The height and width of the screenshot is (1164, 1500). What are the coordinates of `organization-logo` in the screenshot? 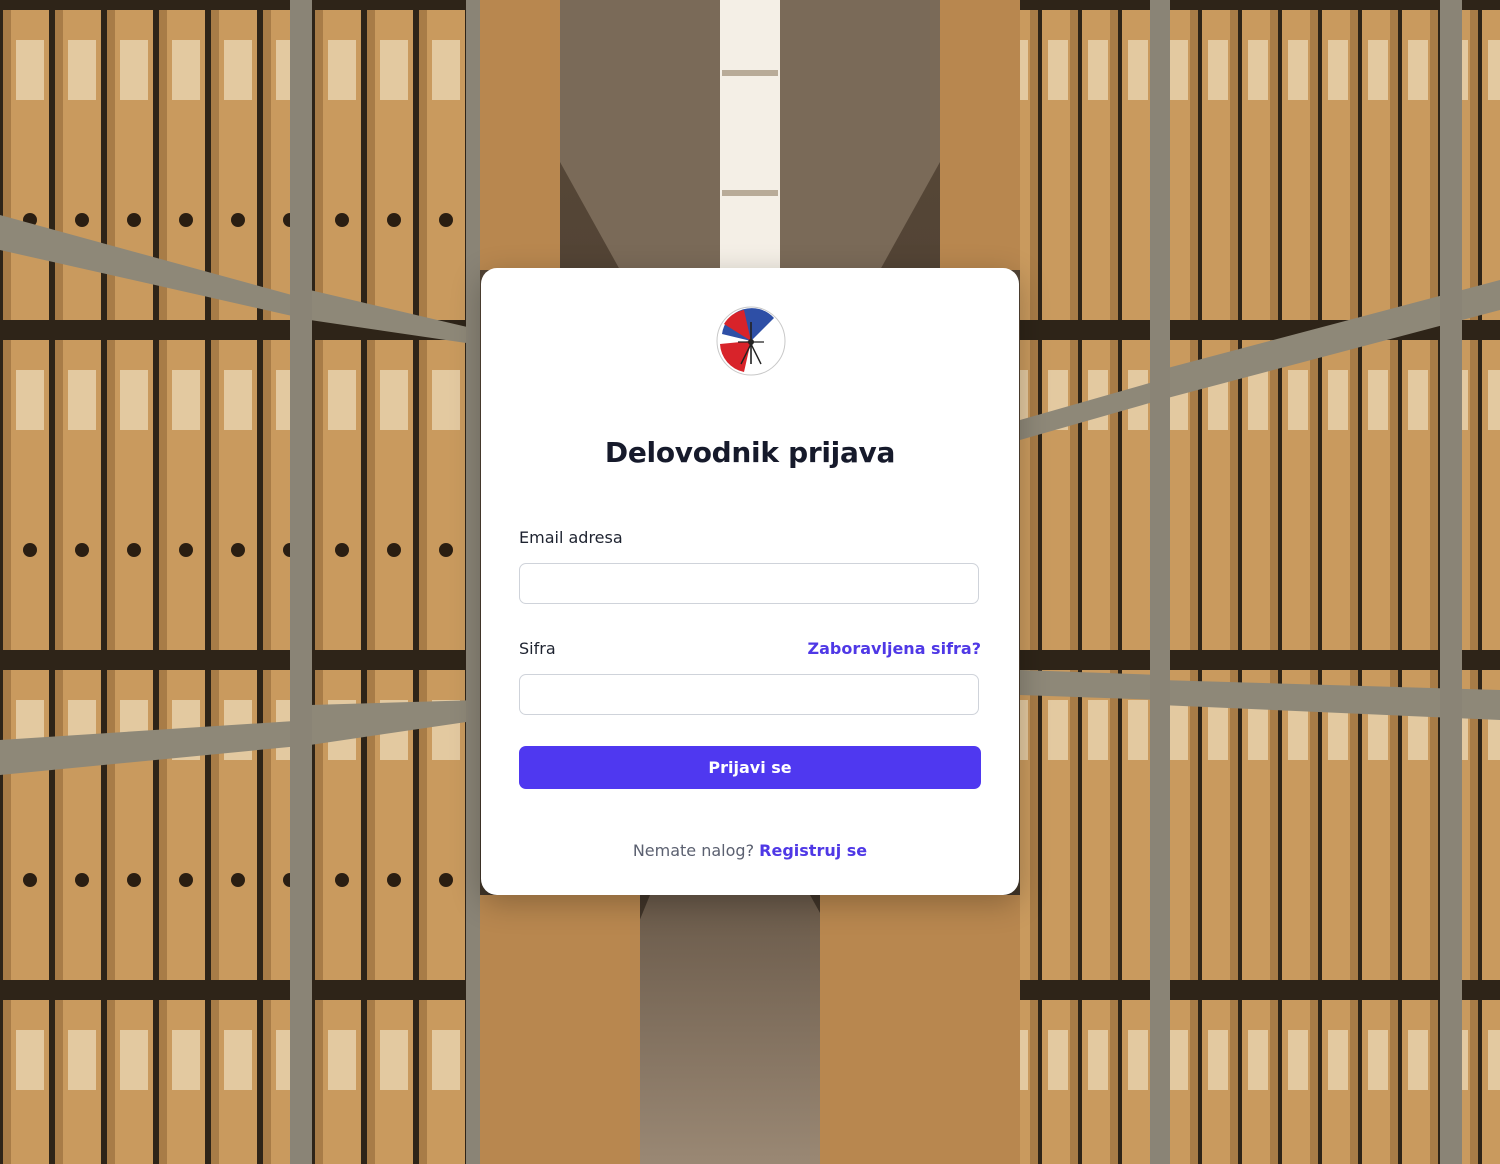 It's located at (751, 341).